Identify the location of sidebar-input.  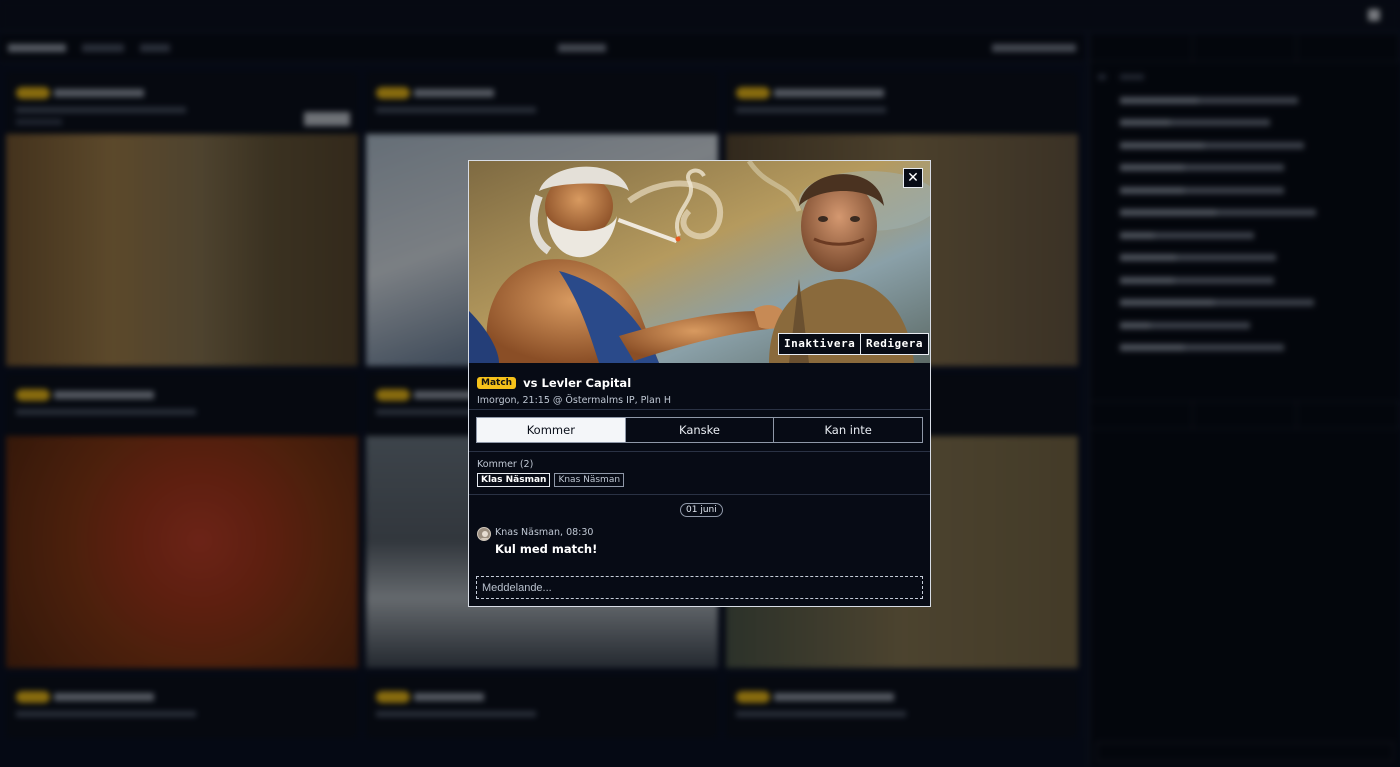
(1245, 752).